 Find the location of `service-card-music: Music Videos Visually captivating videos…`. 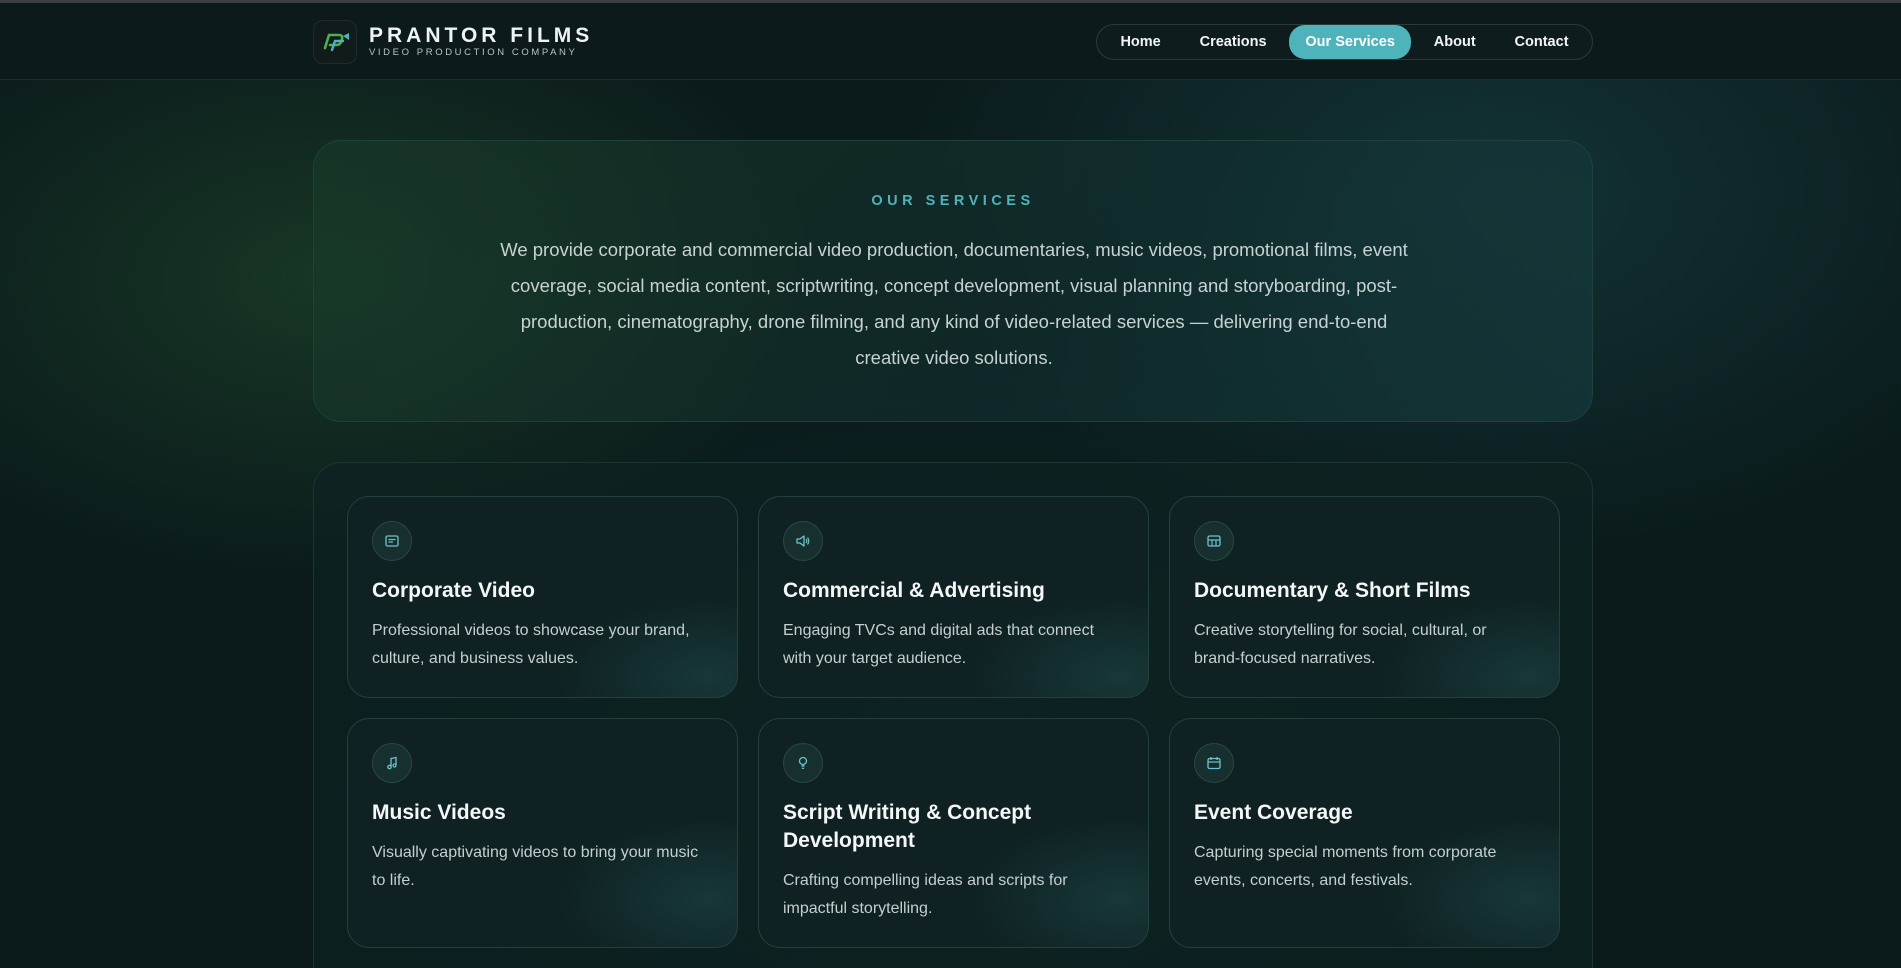

service-card-music: Music Videos Visually captivating videos… is located at coordinates (542, 833).